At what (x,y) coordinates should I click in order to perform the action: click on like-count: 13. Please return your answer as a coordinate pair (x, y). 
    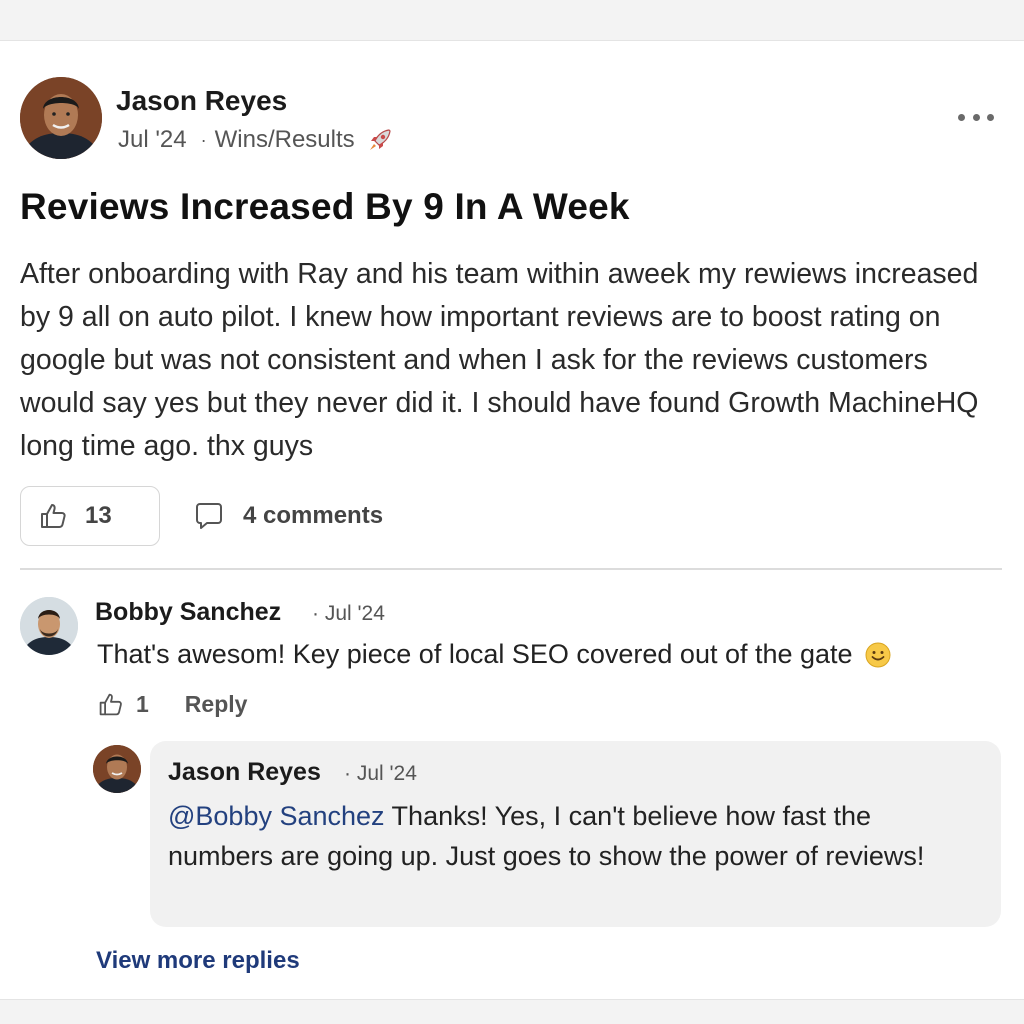
    Looking at the image, I should click on (98, 515).